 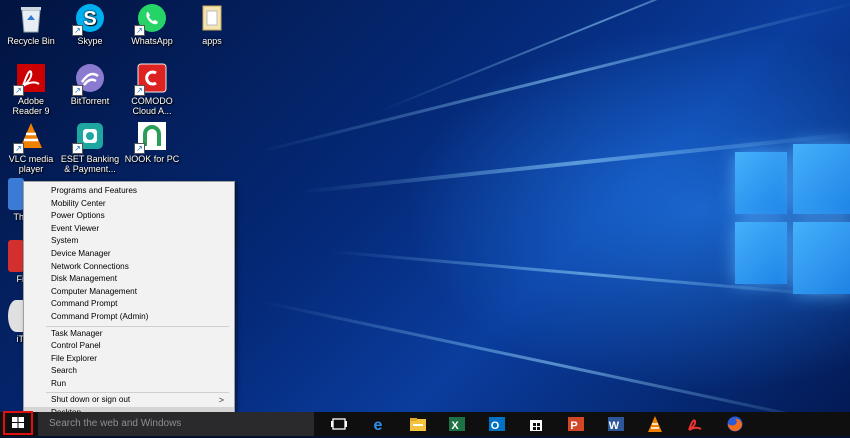 What do you see at coordinates (129, 267) in the screenshot?
I see `menu-item-network-connections: Network Connections` at bounding box center [129, 267].